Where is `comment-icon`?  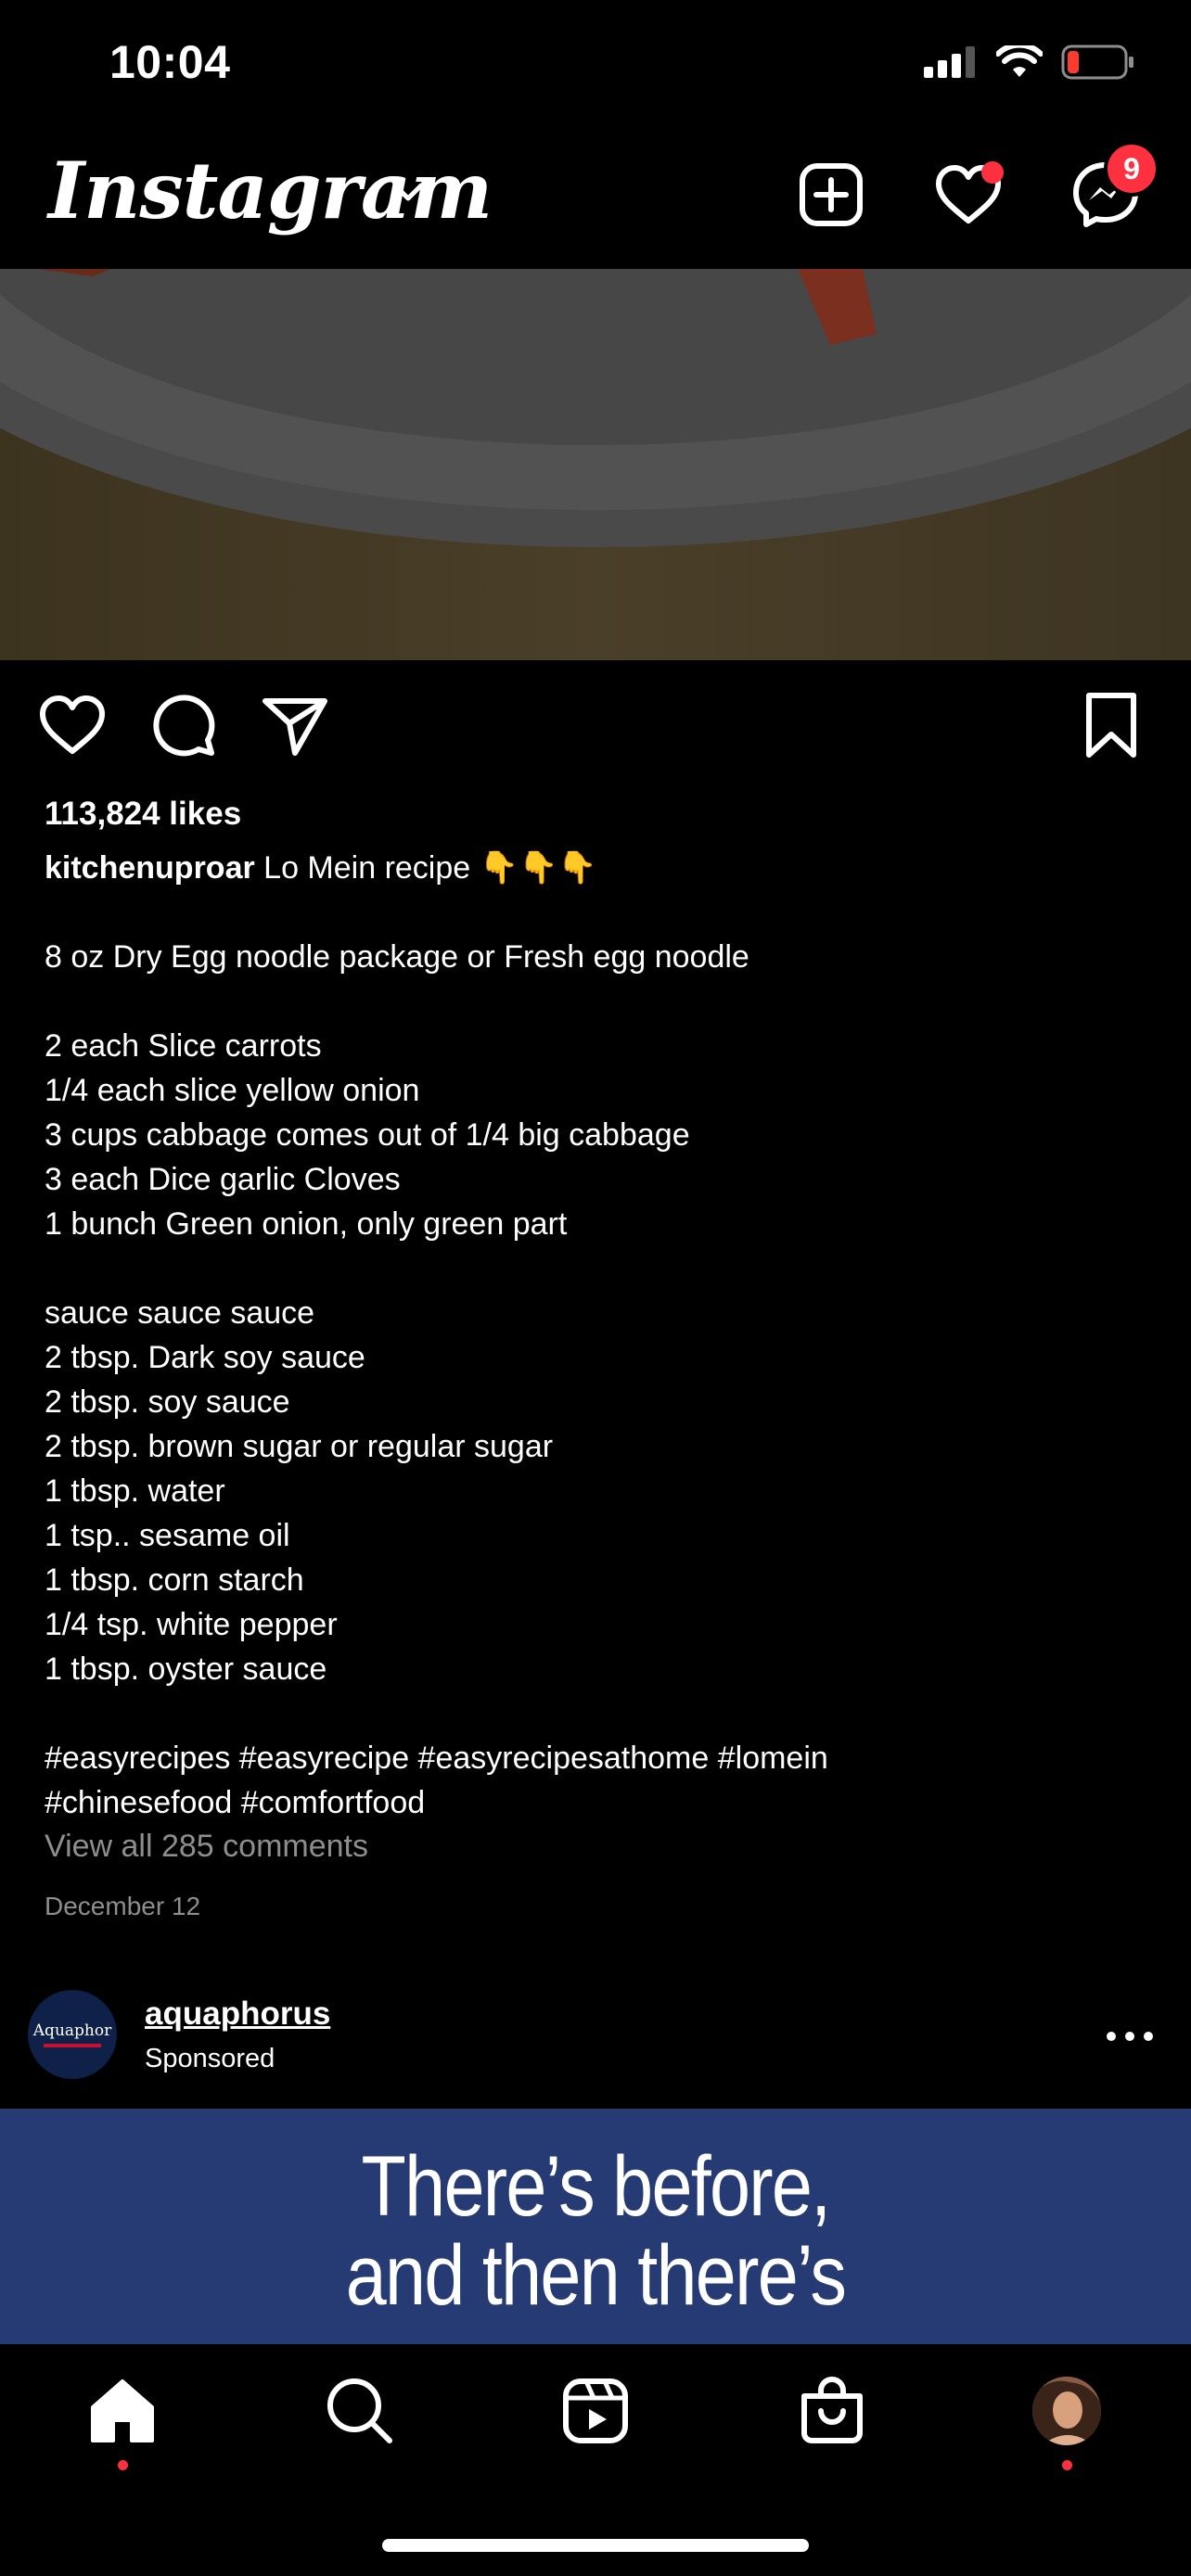 comment-icon is located at coordinates (184, 725).